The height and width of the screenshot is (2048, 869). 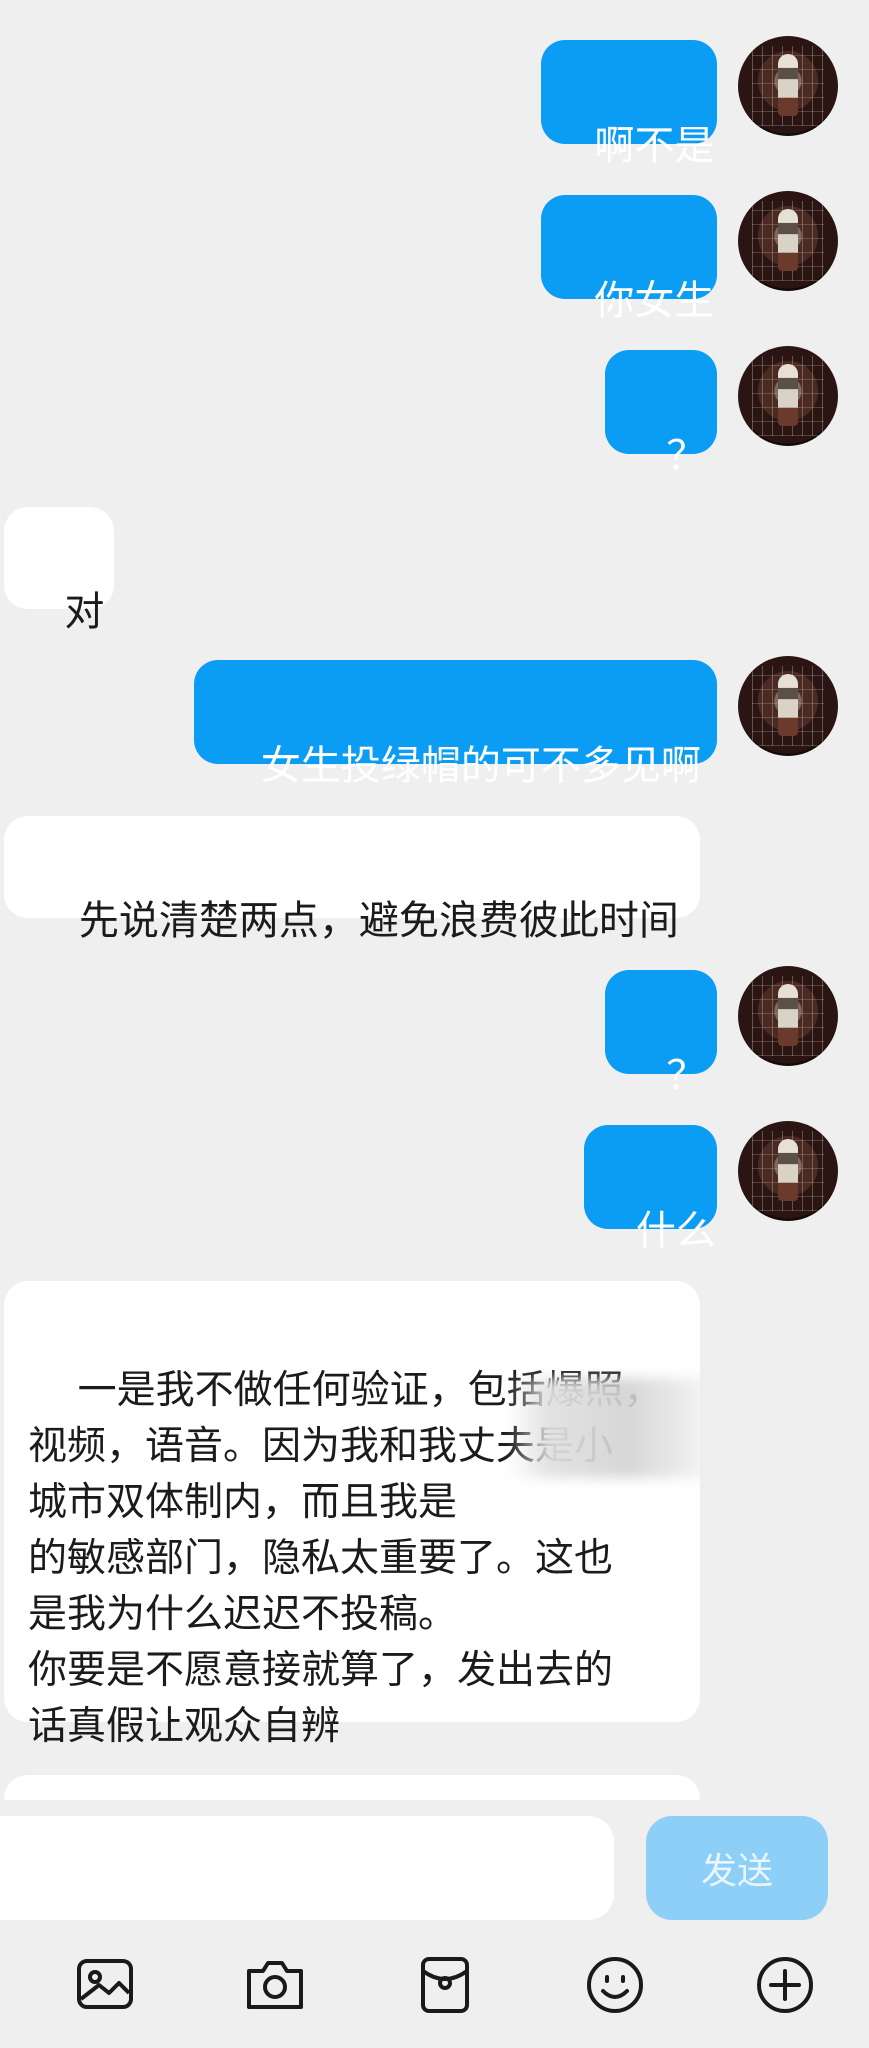 I want to click on message-text: 你女生, so click(x=654, y=301).